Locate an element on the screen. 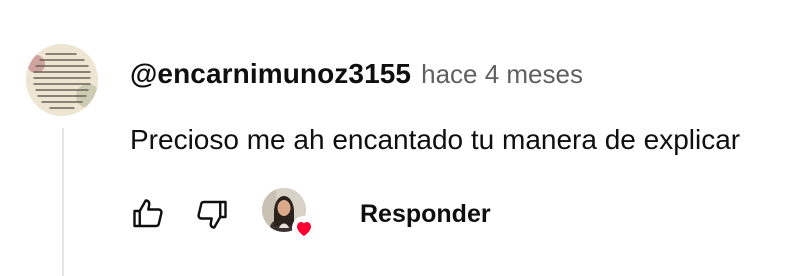 The image size is (790, 276). author-avatar-image is located at coordinates (62, 80).